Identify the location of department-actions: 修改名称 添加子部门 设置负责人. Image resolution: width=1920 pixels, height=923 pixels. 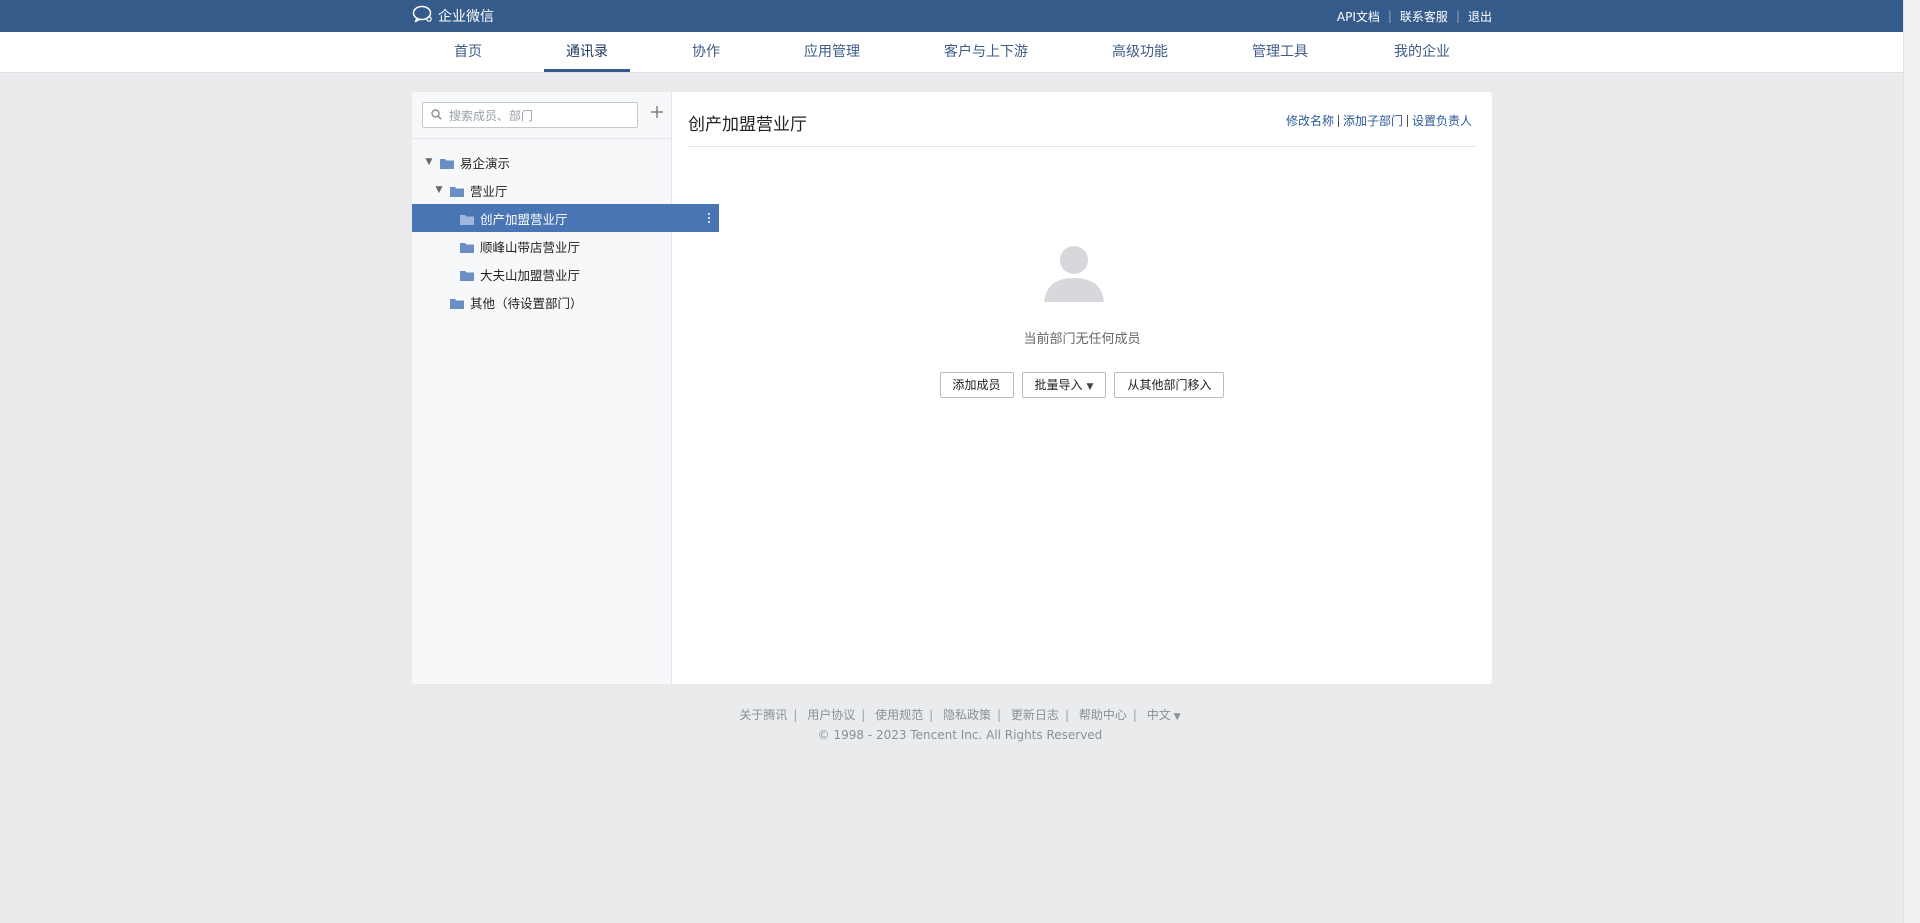
(1379, 120).